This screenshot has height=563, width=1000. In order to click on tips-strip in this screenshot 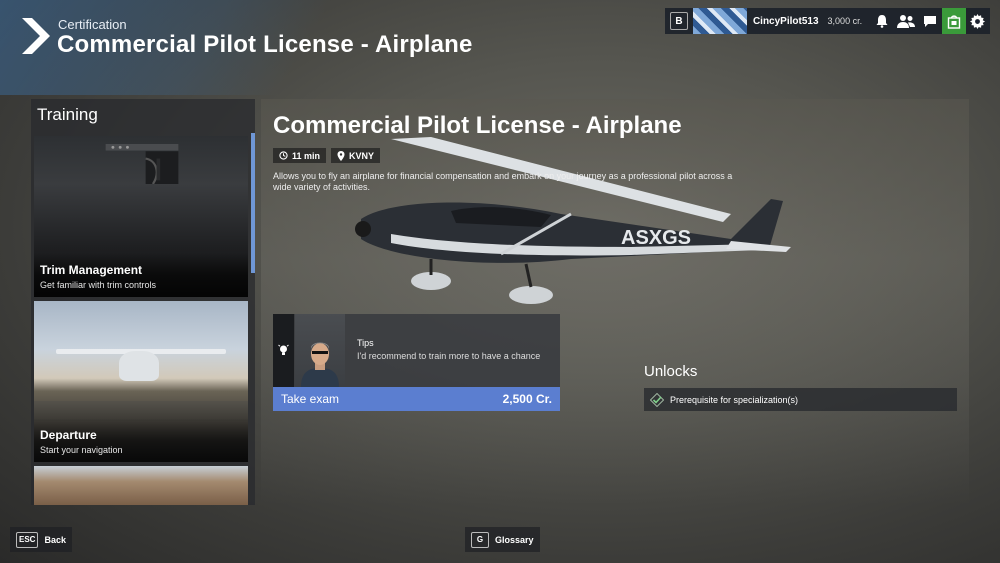, I will do `click(283, 350)`.